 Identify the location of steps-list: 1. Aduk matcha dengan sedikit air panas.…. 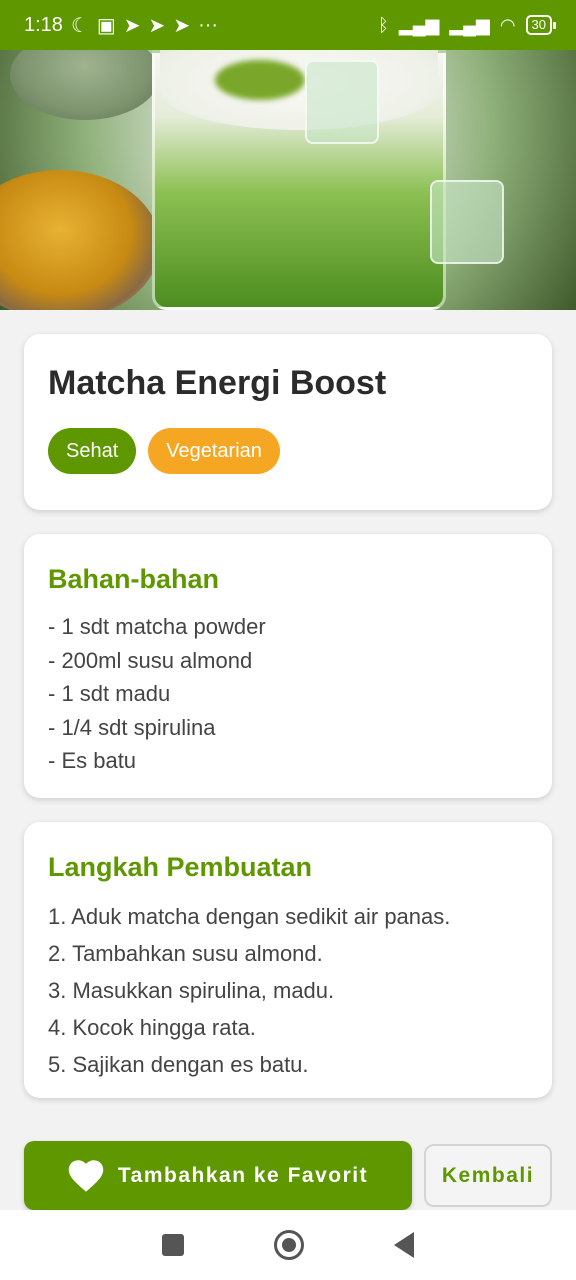
(249, 990).